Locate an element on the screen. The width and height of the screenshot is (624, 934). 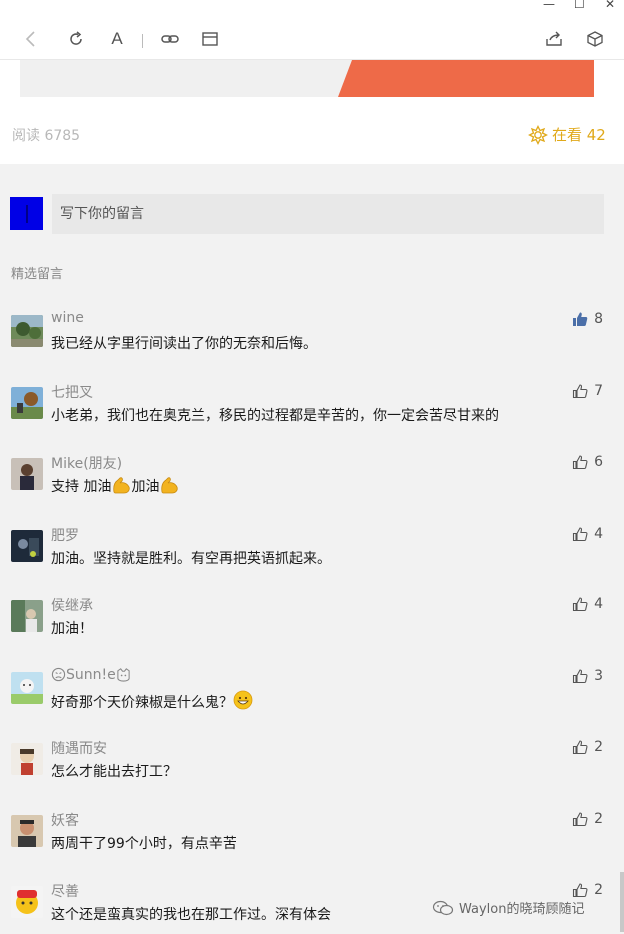
comment-text: 好奇那个天价辣椒是什么鬼？ is located at coordinates (152, 701).